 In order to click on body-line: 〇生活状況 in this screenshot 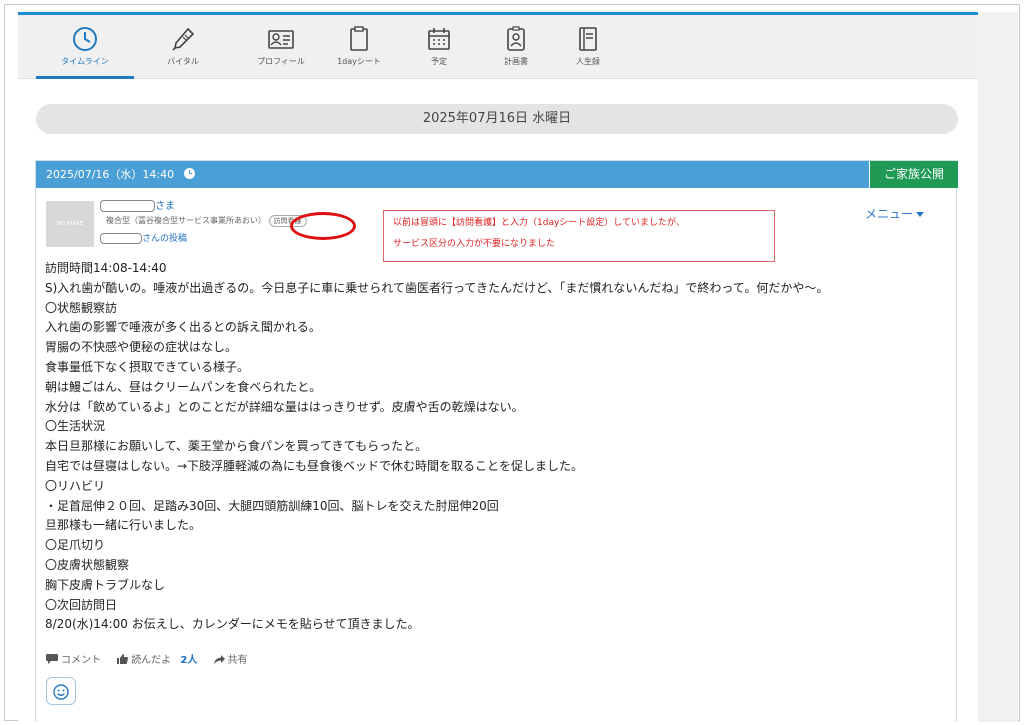, I will do `click(75, 426)`.